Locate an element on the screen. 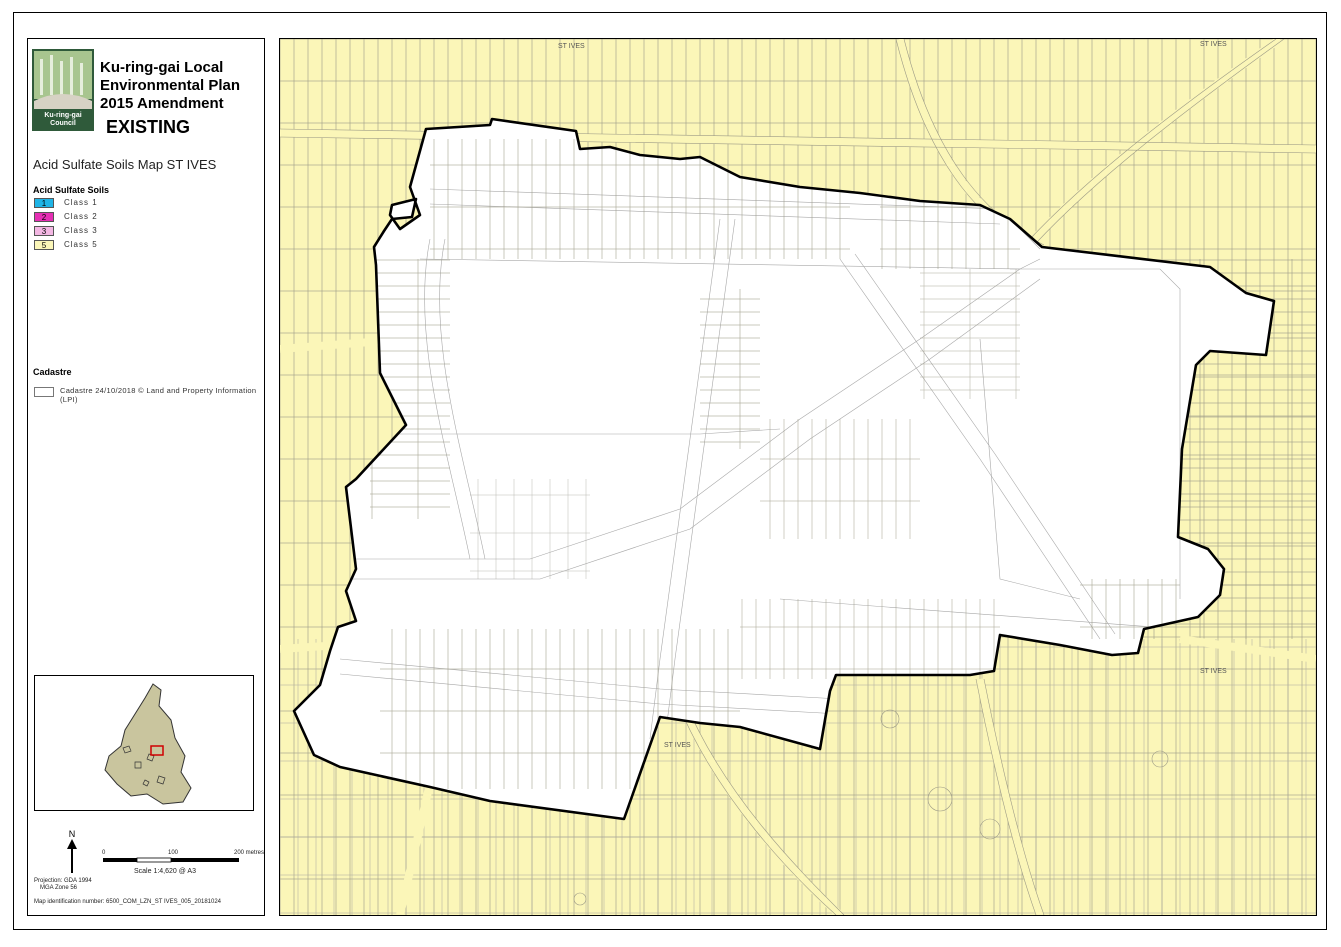 This screenshot has height=947, width=1341. class-1-label: Class 1 is located at coordinates (81, 202).